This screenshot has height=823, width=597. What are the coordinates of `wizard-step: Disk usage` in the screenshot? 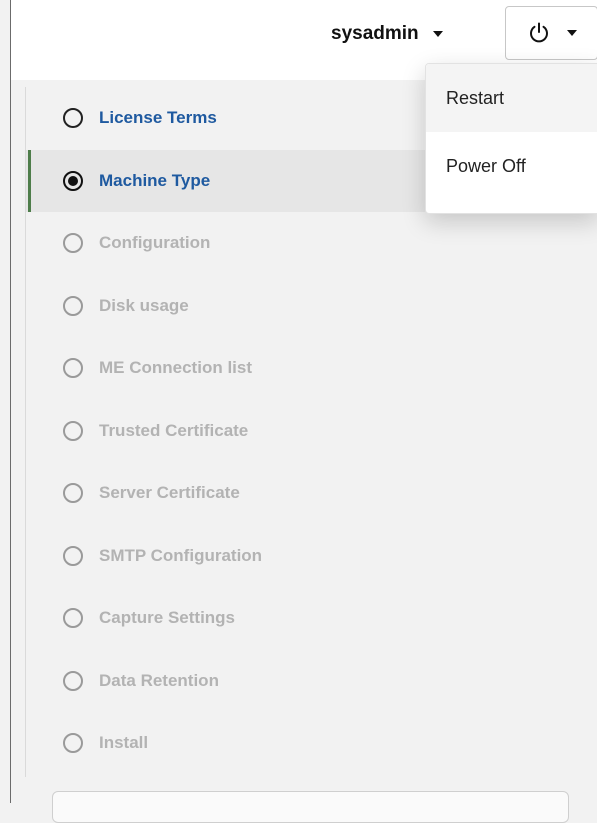 It's located at (311, 306).